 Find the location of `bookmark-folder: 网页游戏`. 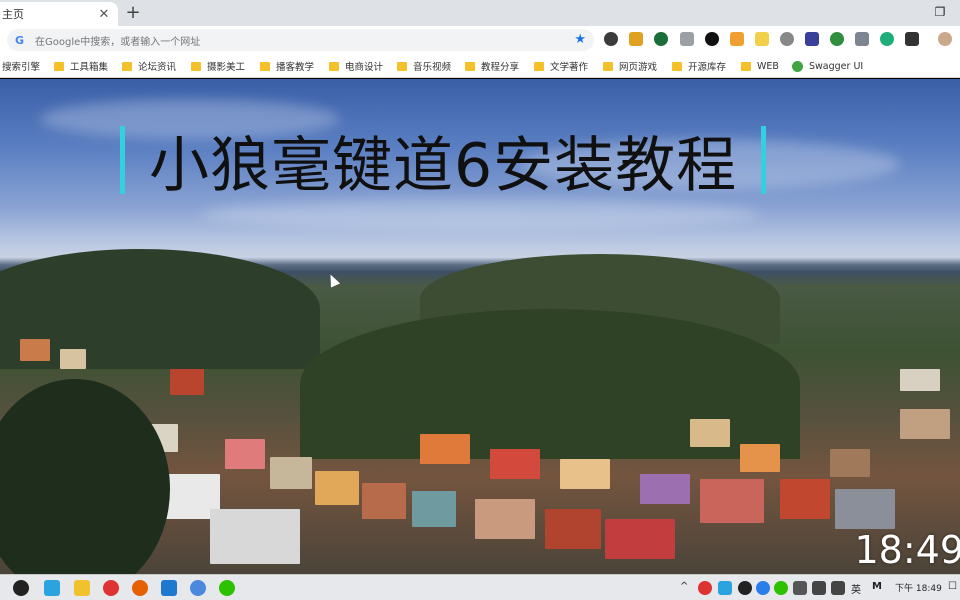

bookmark-folder: 网页游戏 is located at coordinates (630, 66).